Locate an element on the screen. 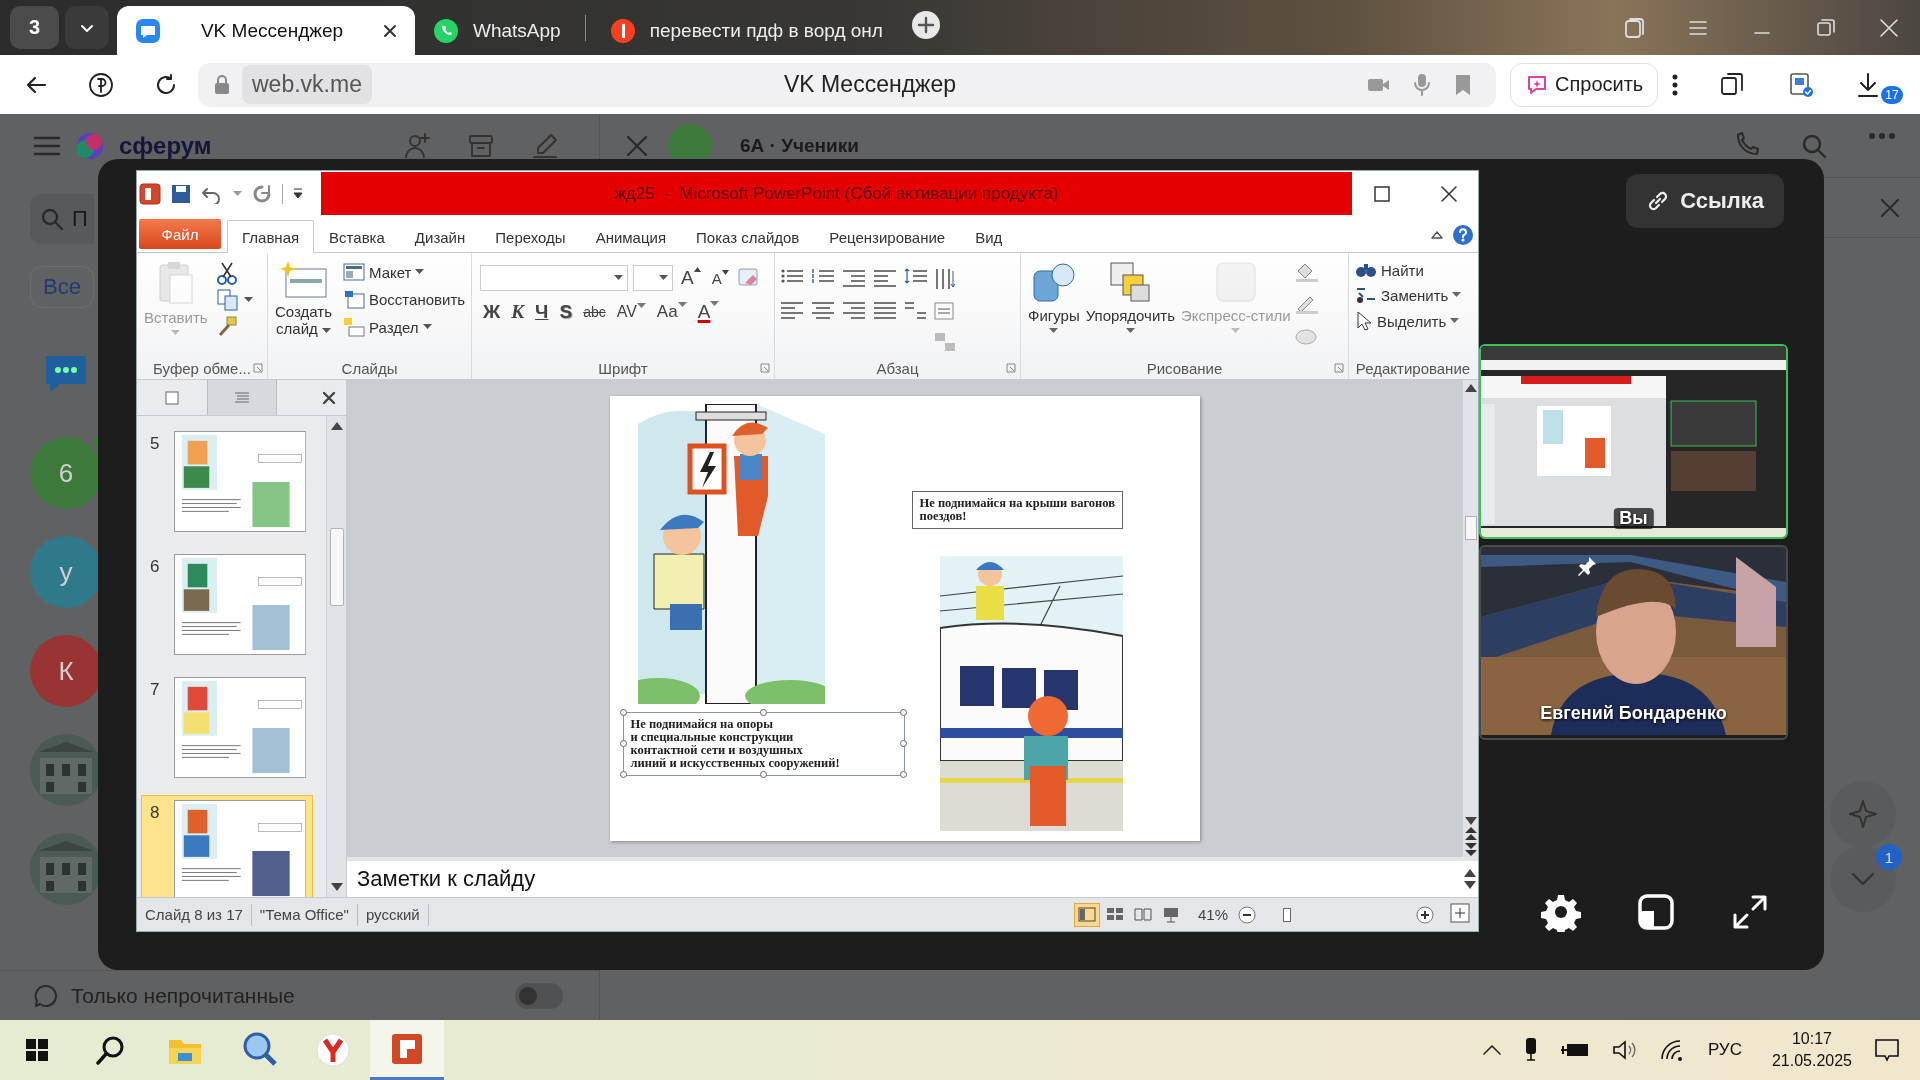 The width and height of the screenshot is (1920, 1080). clear-formatting-icon is located at coordinates (748, 278).